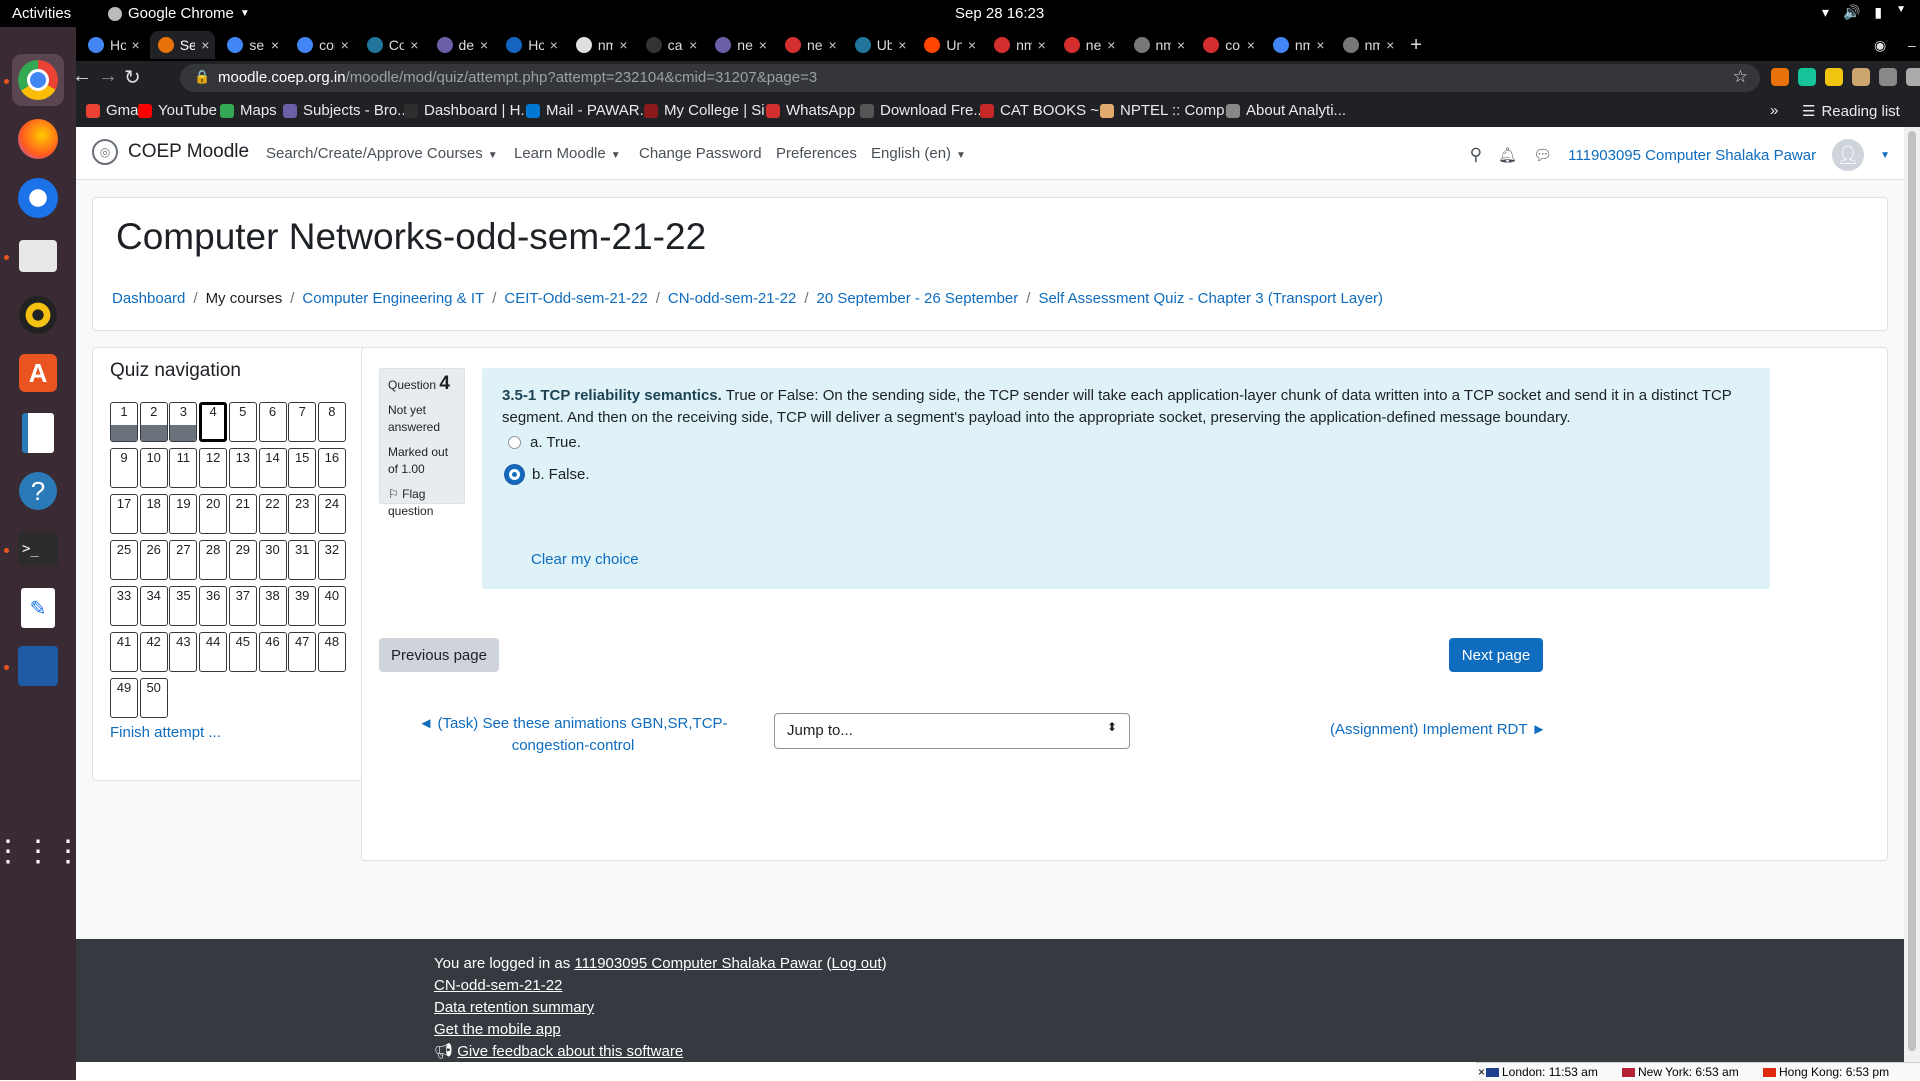 This screenshot has height=1081, width=1920. What do you see at coordinates (700, 153) in the screenshot?
I see `nav-change-password: Change Password` at bounding box center [700, 153].